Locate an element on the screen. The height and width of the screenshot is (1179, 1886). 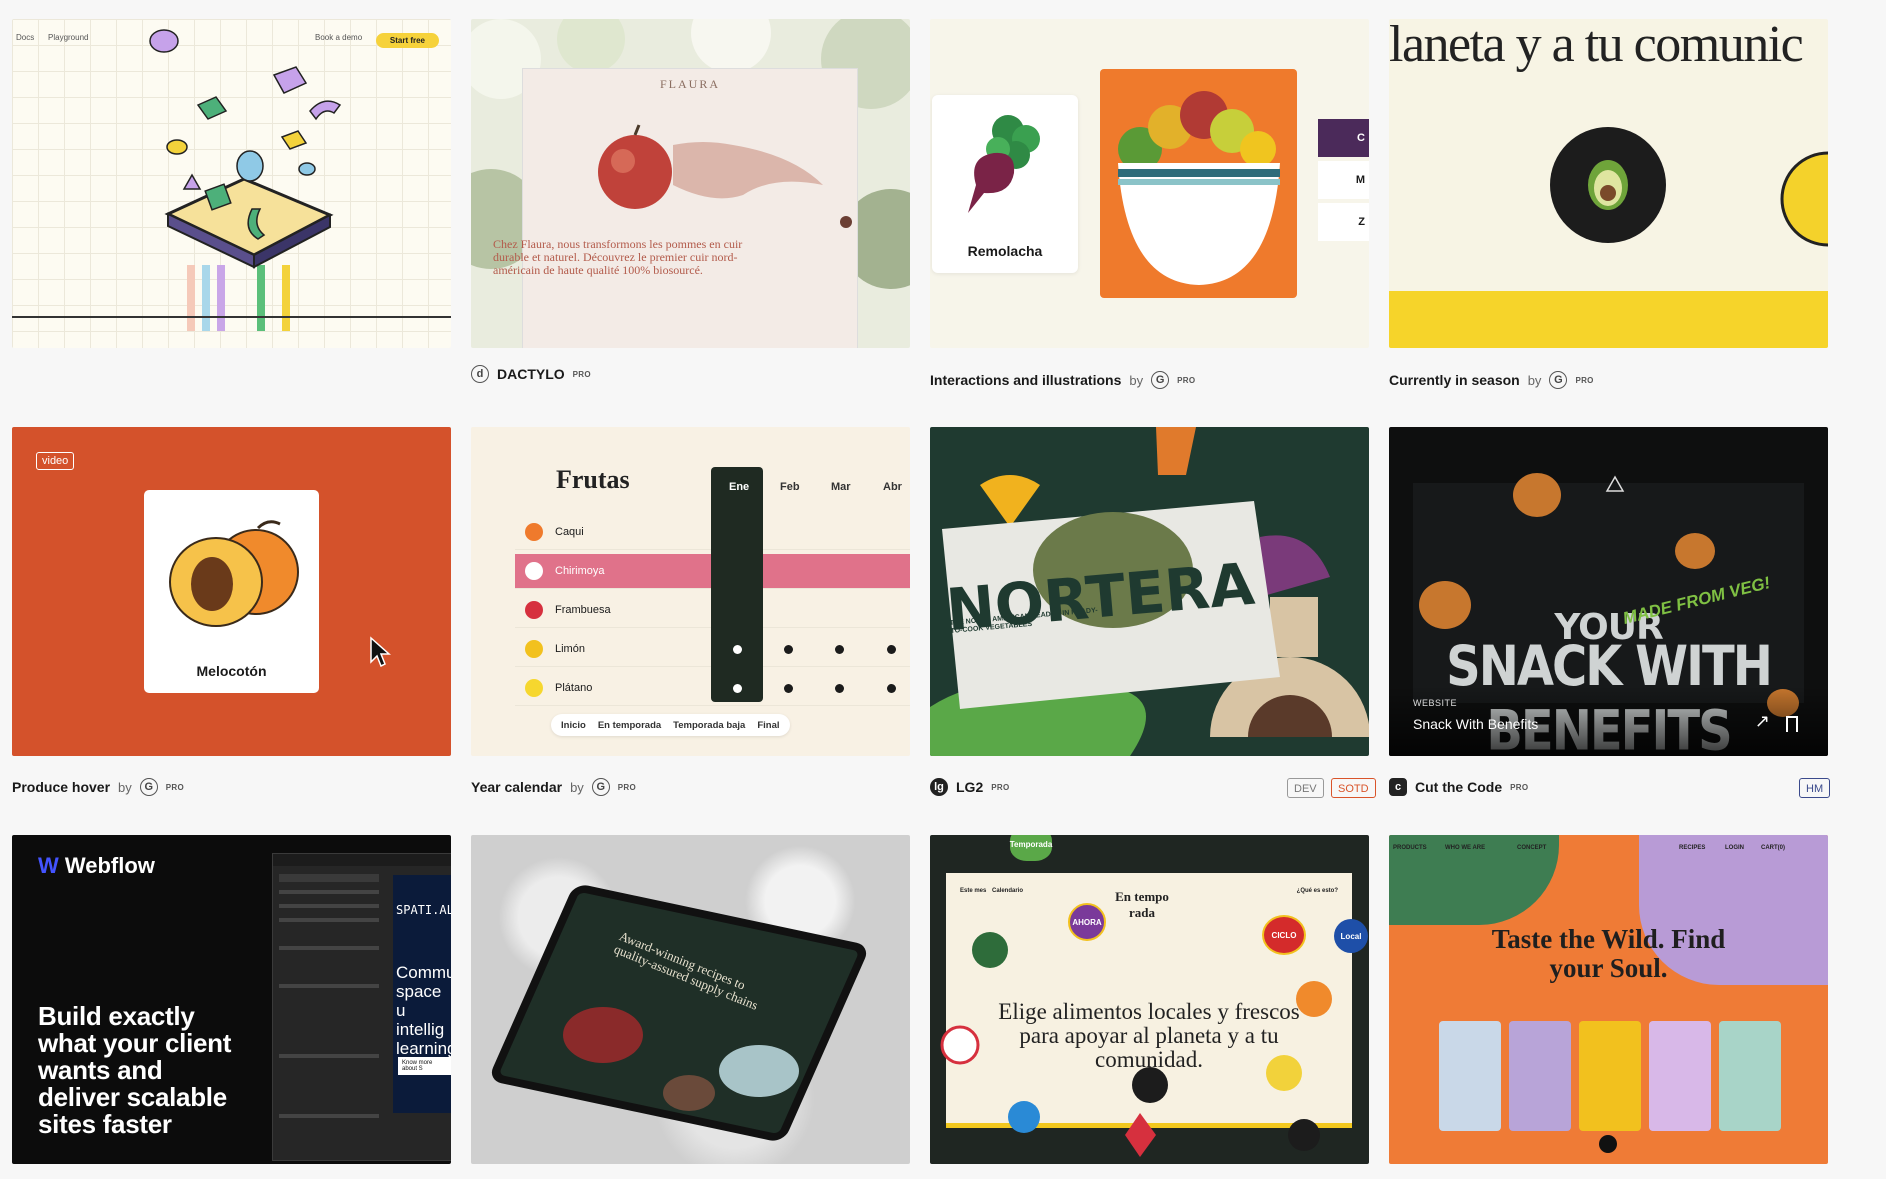
project-caption: Produce hover by G PRO is located at coordinates (98, 787).